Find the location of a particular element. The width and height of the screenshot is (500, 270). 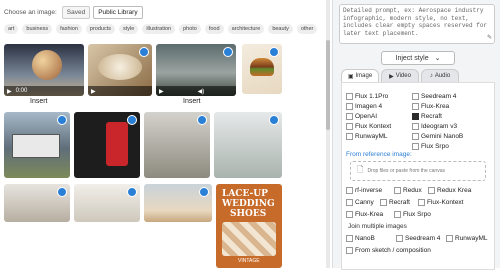

model-flux-srpo: Flux Srpo is located at coordinates (430, 146).